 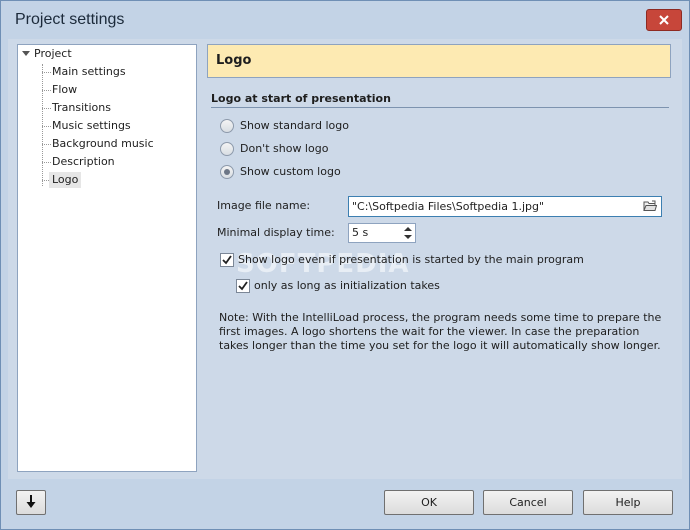 I want to click on close-button, so click(x=664, y=20).